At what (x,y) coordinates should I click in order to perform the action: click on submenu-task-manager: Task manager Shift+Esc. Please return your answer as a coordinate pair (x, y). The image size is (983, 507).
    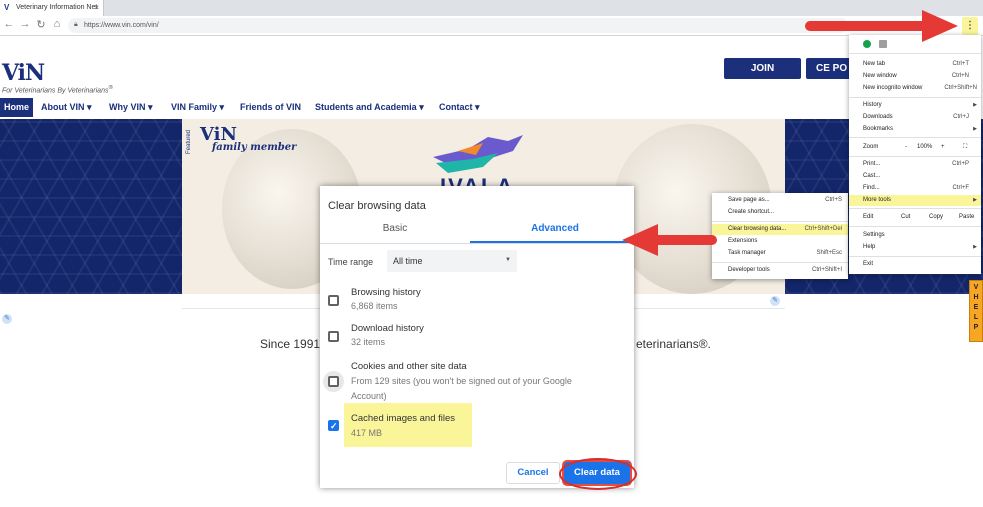
    Looking at the image, I should click on (780, 253).